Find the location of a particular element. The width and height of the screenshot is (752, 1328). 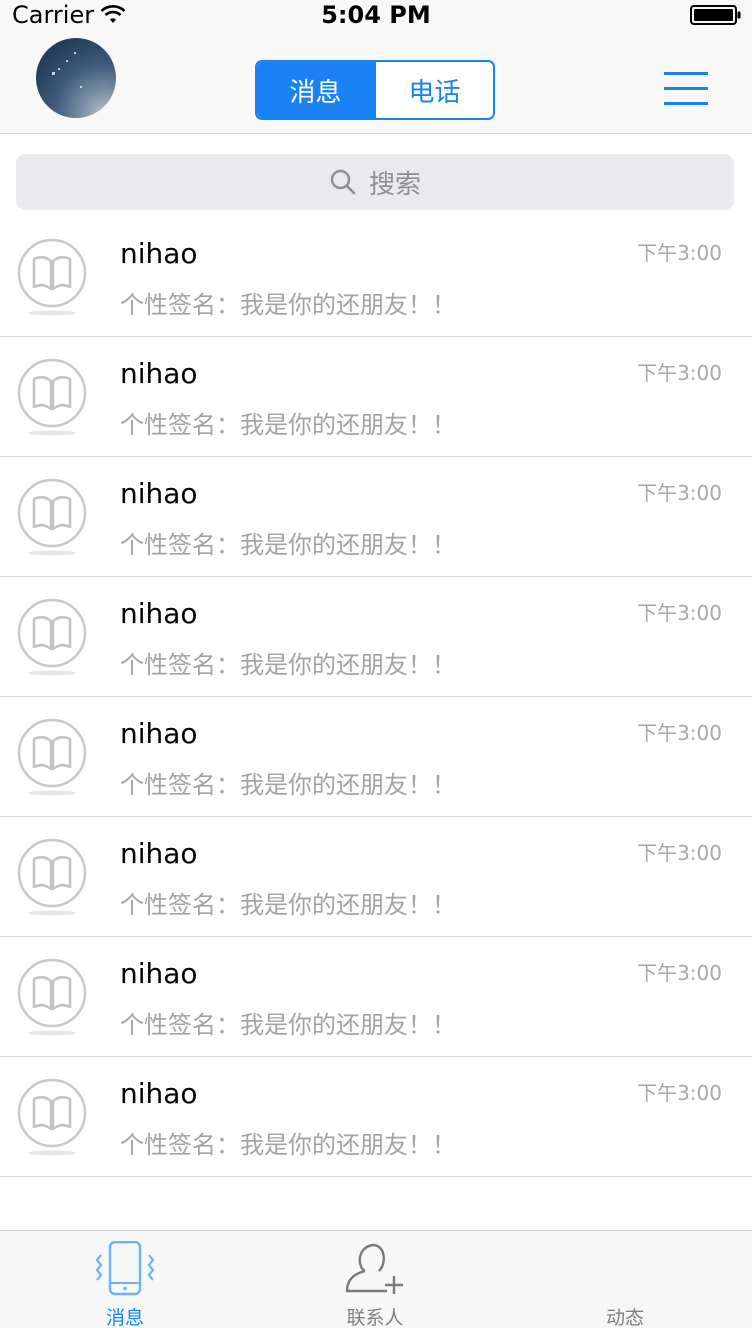

segment-calls: 电话 is located at coordinates (433, 90).